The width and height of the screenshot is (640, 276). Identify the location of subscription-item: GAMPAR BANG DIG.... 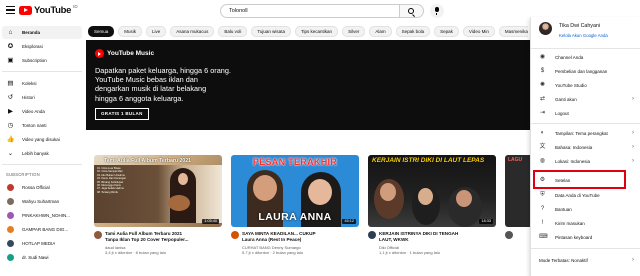
(42, 229).